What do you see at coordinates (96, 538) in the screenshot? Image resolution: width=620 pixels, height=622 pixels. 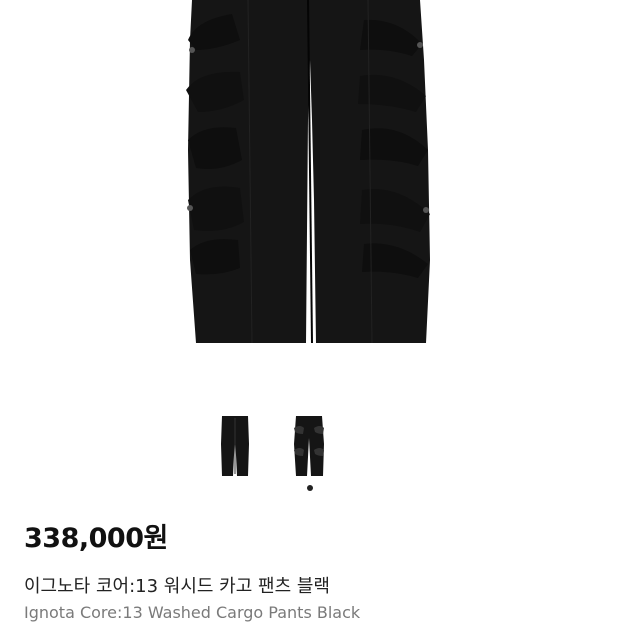 I see `product-price: 338,000원` at bounding box center [96, 538].